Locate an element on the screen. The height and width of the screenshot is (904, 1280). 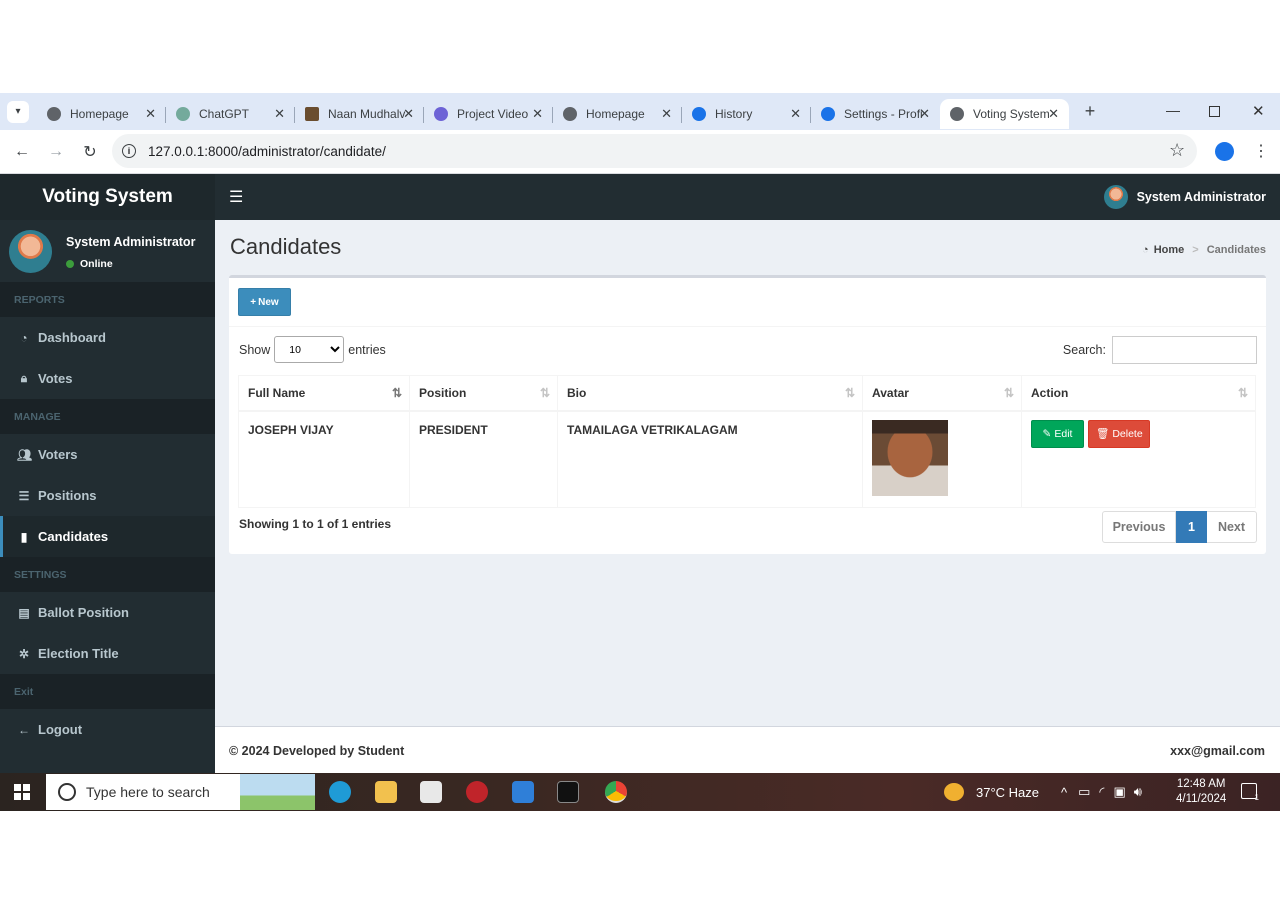
site-info-icon: i is located at coordinates (129, 151).